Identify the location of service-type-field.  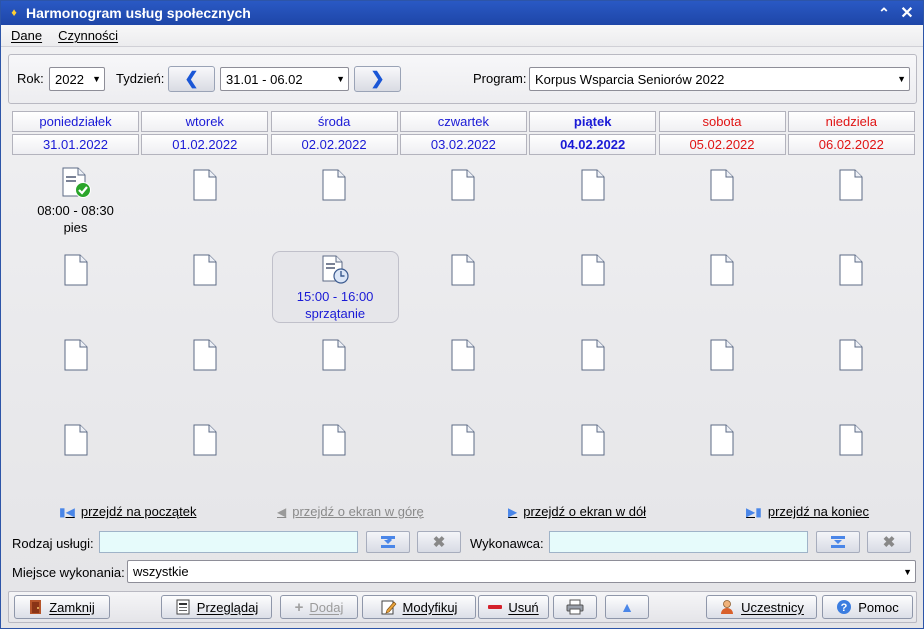
(228, 542).